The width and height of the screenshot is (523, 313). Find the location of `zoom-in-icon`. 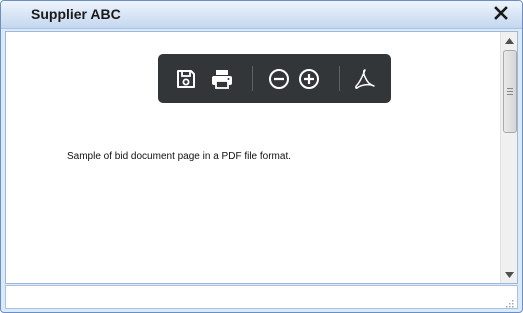

zoom-in-icon is located at coordinates (309, 79).